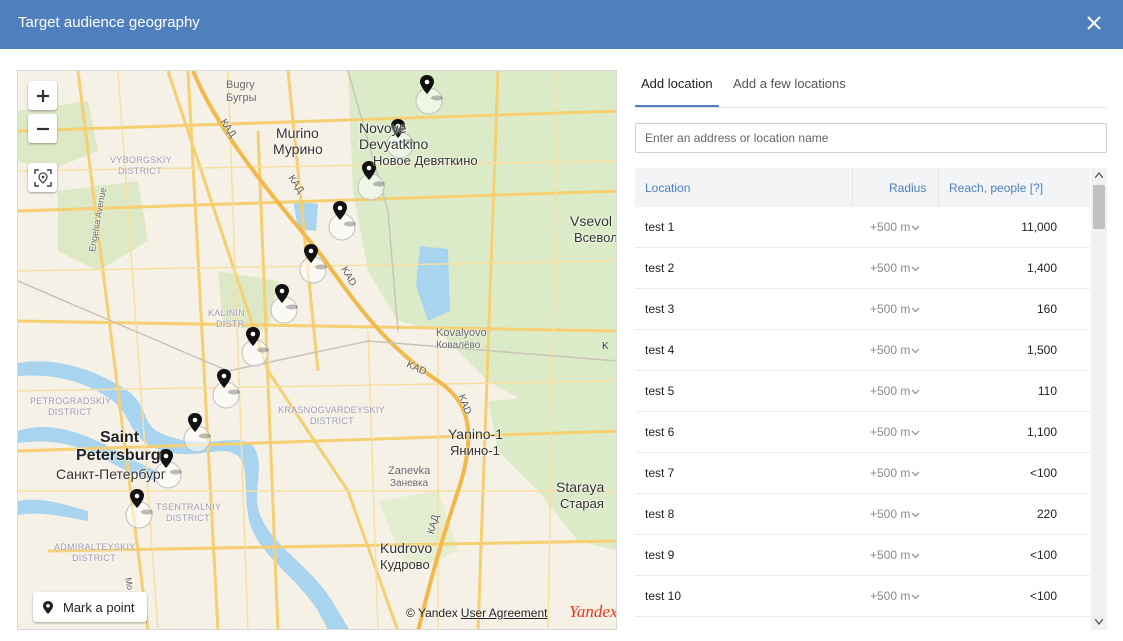 The width and height of the screenshot is (1123, 641). Describe the element at coordinates (667, 188) in the screenshot. I see `column-header-location: Location` at that location.